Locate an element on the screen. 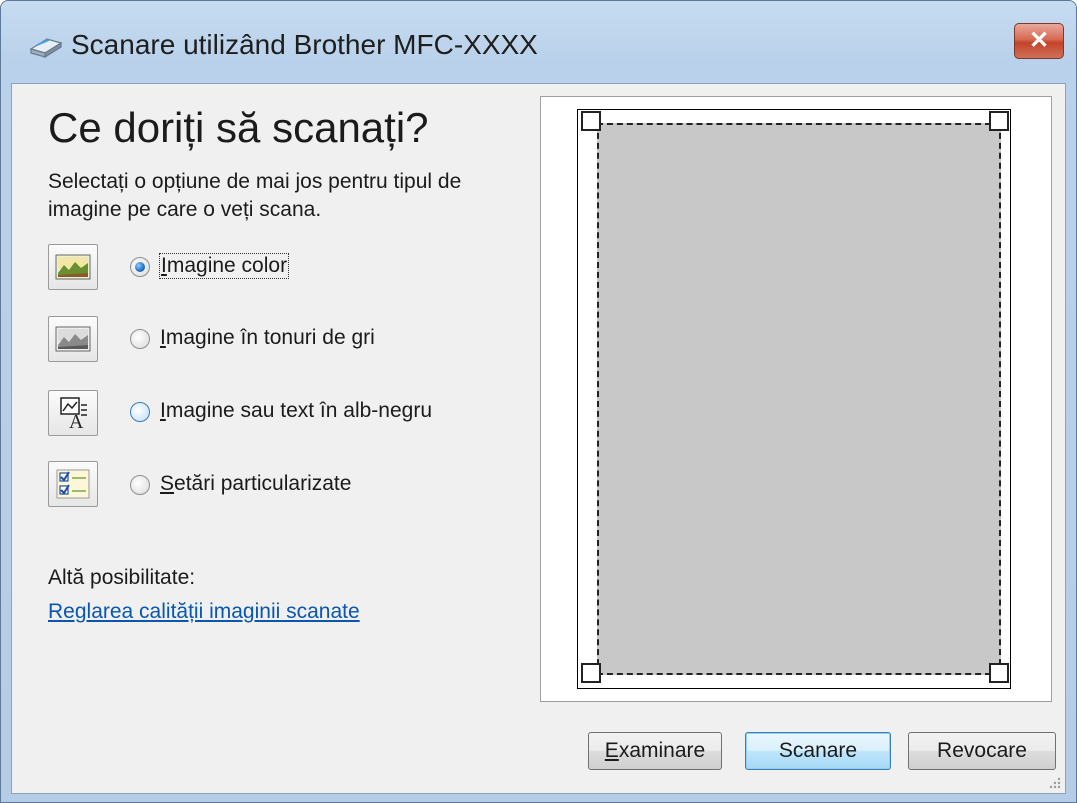  custom-settings-label: Setări particularizate is located at coordinates (255, 484).